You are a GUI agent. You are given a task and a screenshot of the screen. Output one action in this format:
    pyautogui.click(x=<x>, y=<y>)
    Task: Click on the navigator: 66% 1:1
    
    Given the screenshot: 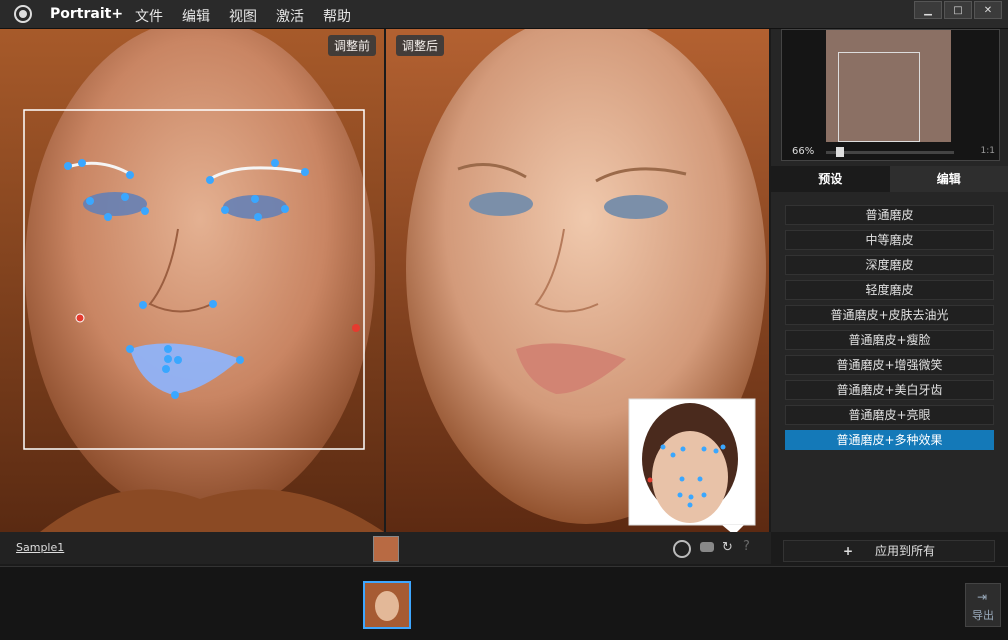 What is the action you would take?
    pyautogui.click(x=890, y=95)
    